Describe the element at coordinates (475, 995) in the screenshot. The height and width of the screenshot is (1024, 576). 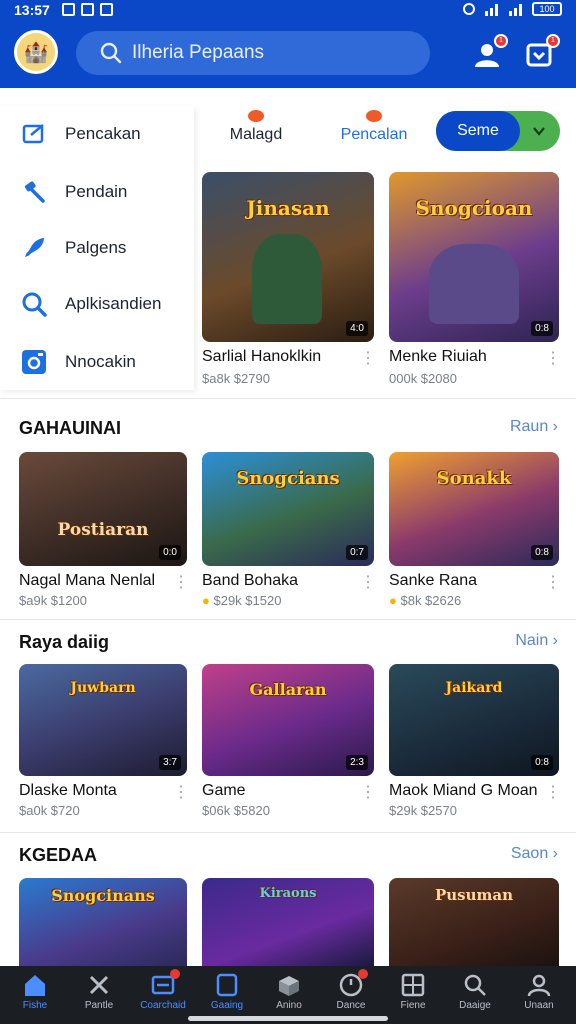
I see `nav-item-daaige: Daaige` at that location.